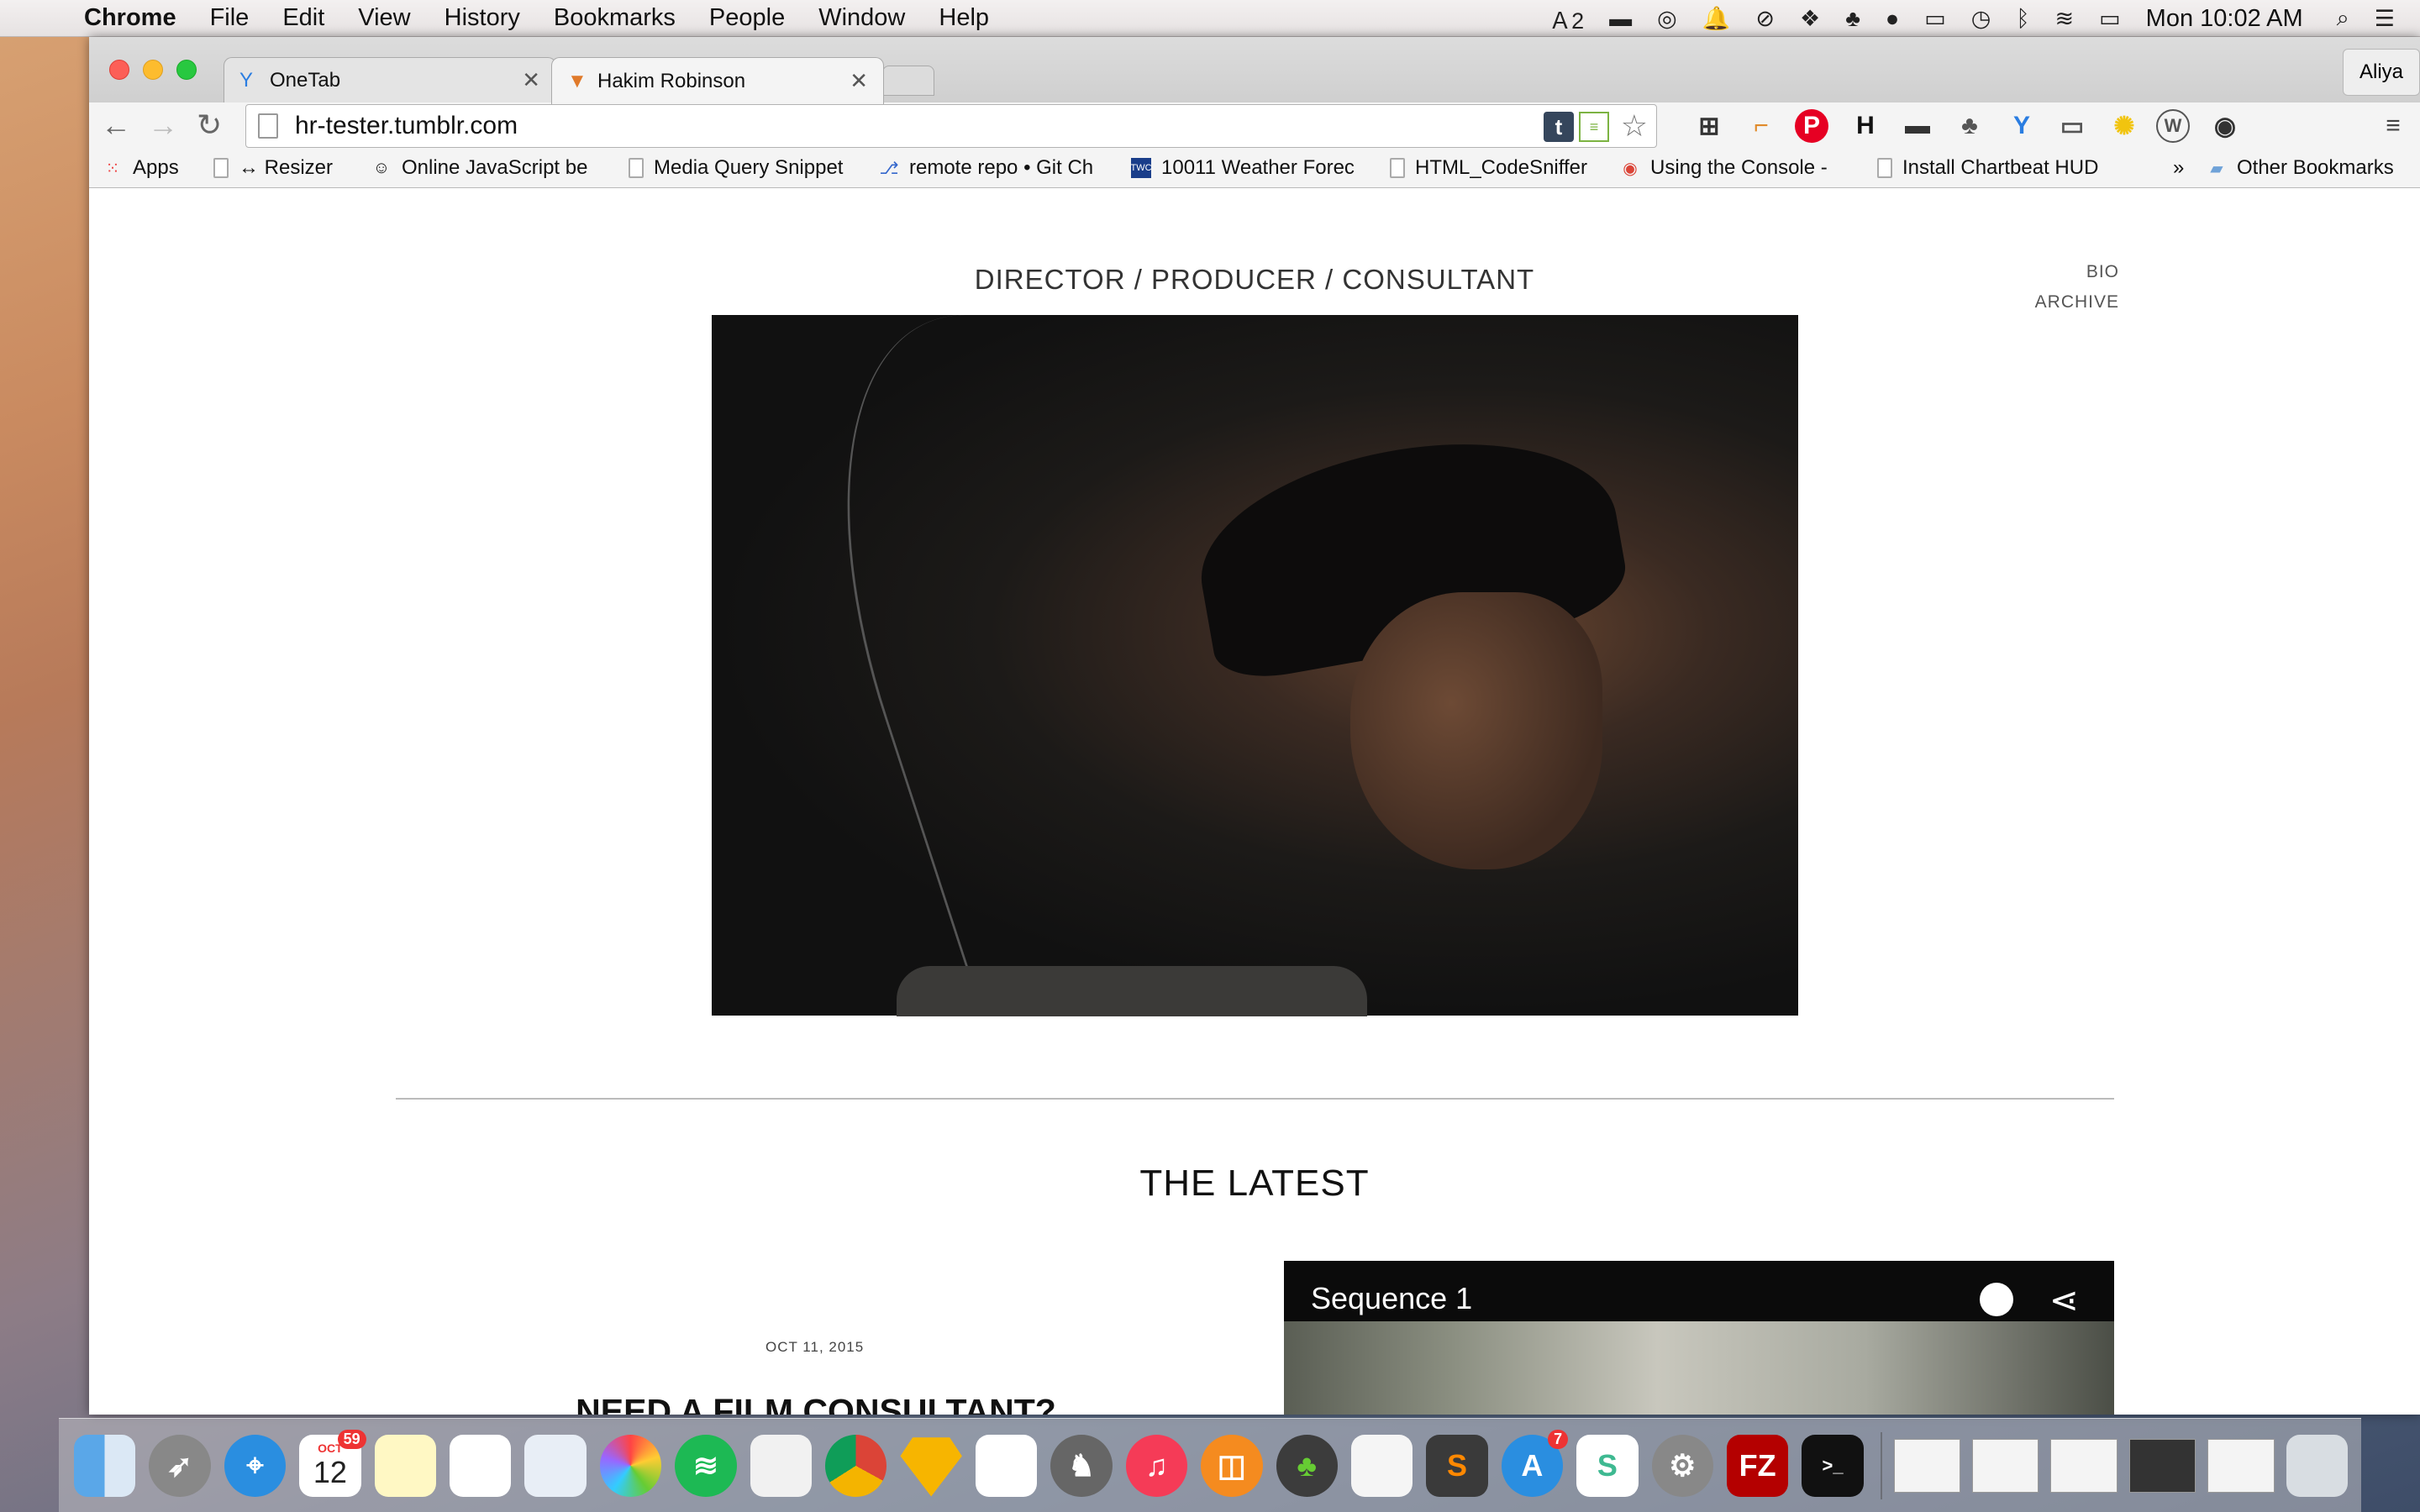  I want to click on finder-icon, so click(105, 1465).